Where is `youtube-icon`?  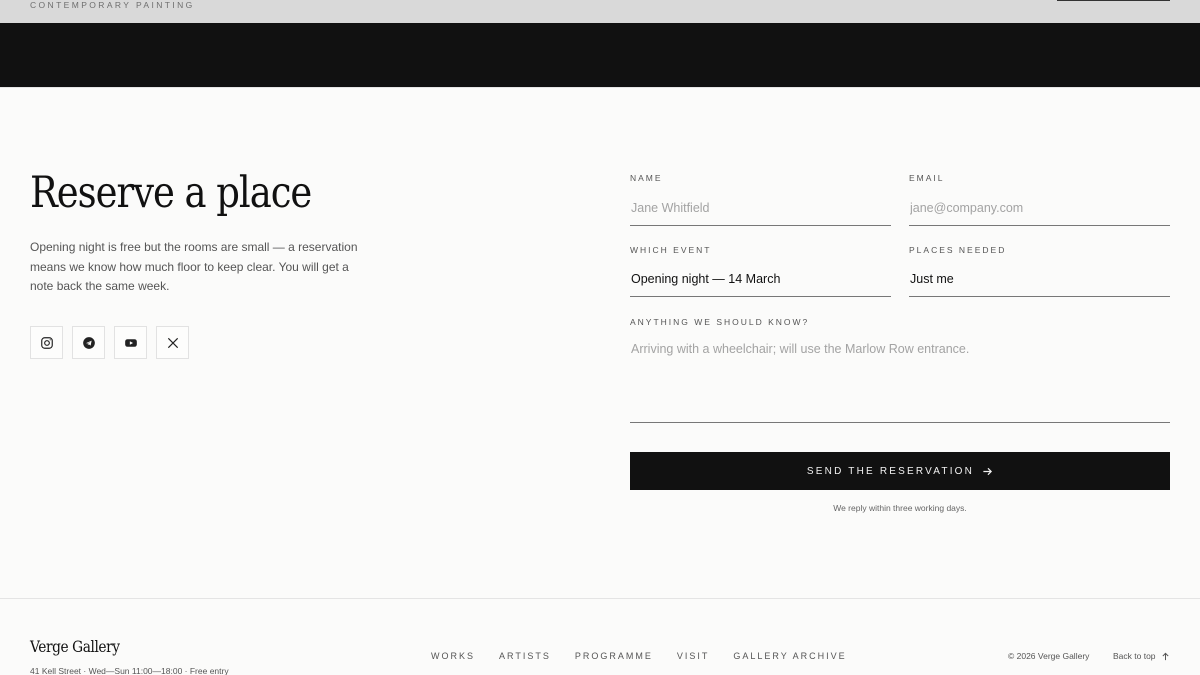
youtube-icon is located at coordinates (130, 342).